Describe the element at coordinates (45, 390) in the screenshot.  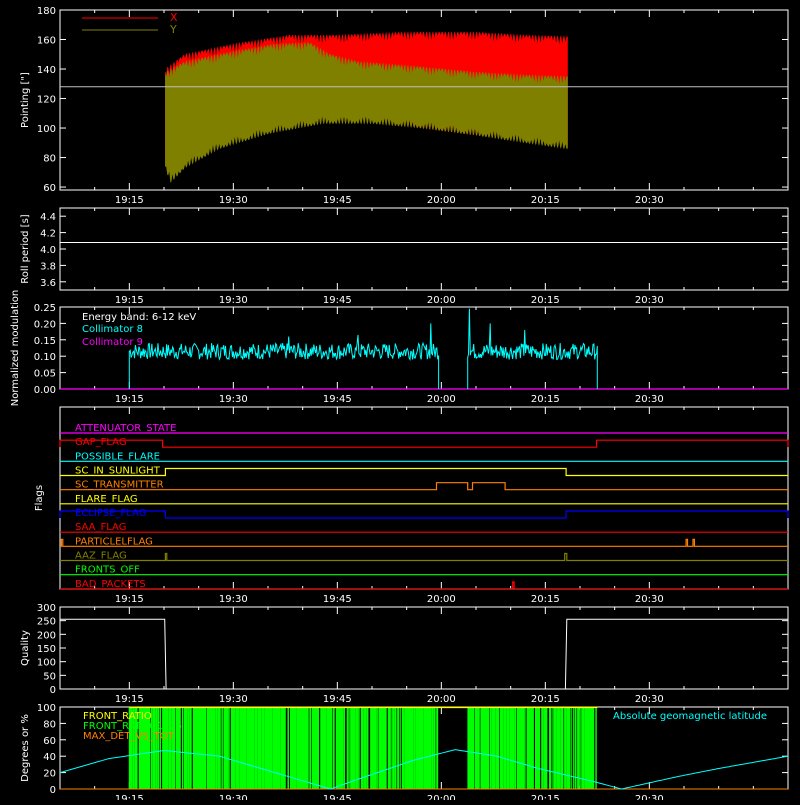
I see `y-tick-label: 0.00` at that location.